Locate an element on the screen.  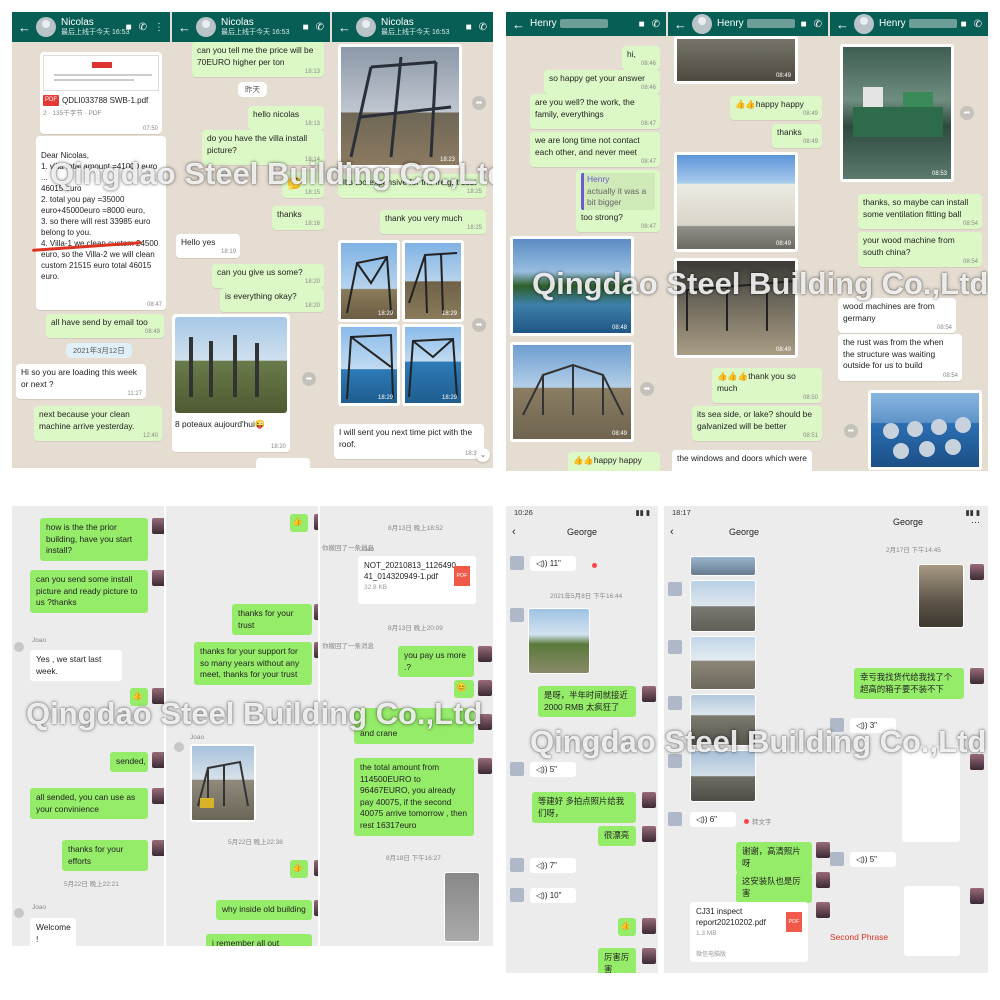
photo-message: 8 poteaux aujourd'hui😜 18:20 is located at coordinates (231, 383).